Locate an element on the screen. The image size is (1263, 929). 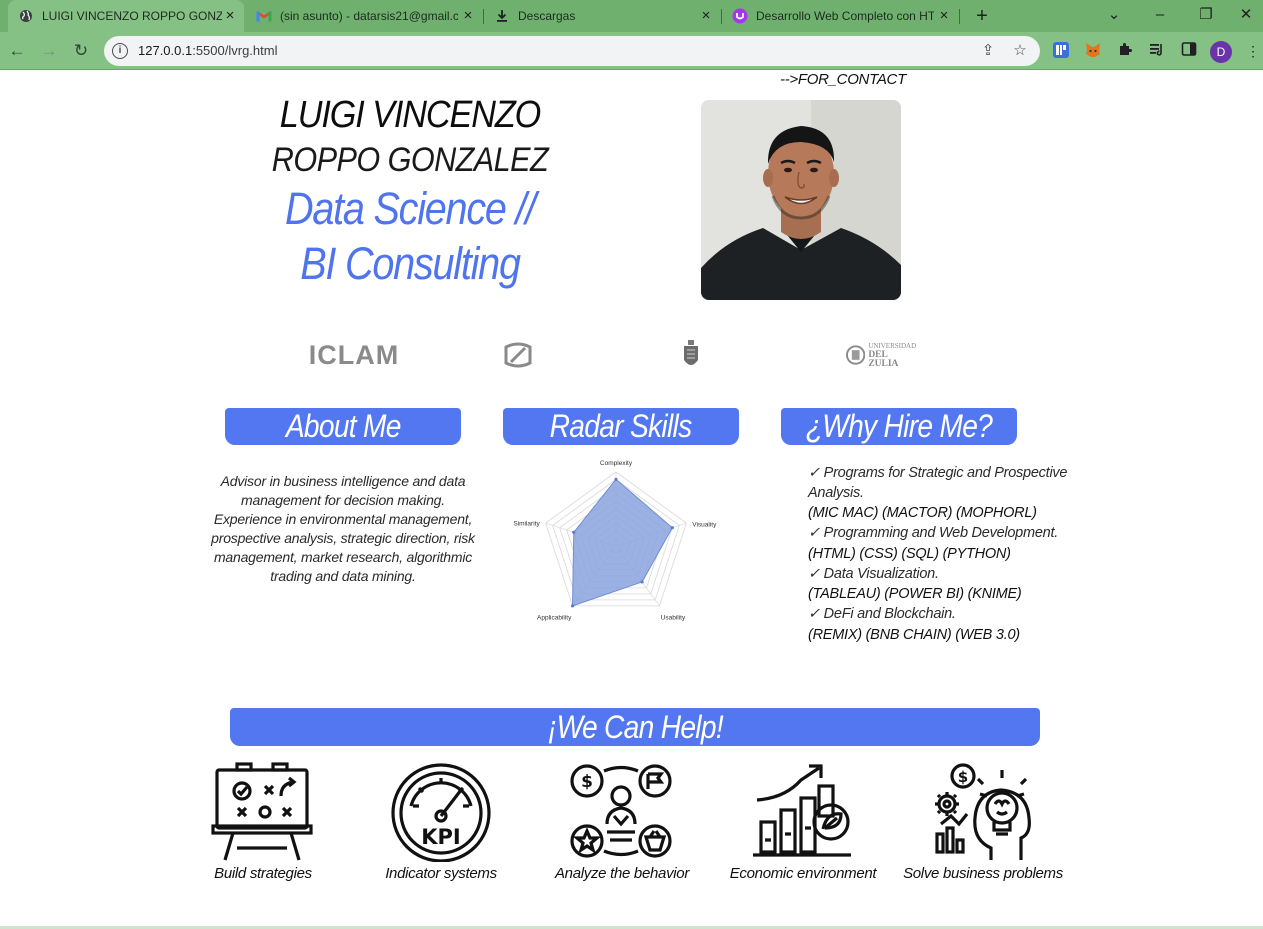
name-line-1: LUIGI VINCENZO is located at coordinates (410, 115).